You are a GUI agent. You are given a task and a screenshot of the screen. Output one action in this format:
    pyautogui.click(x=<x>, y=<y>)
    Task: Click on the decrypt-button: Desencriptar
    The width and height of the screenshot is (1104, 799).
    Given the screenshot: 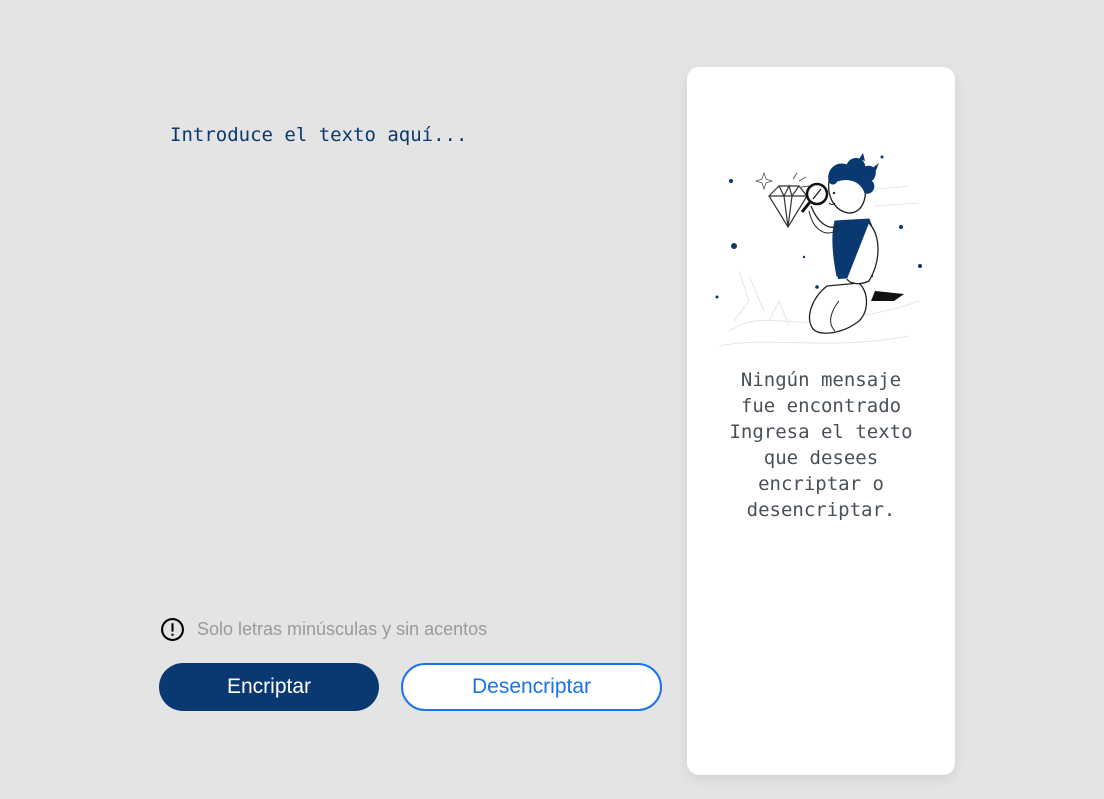 What is the action you would take?
    pyautogui.click(x=531, y=687)
    